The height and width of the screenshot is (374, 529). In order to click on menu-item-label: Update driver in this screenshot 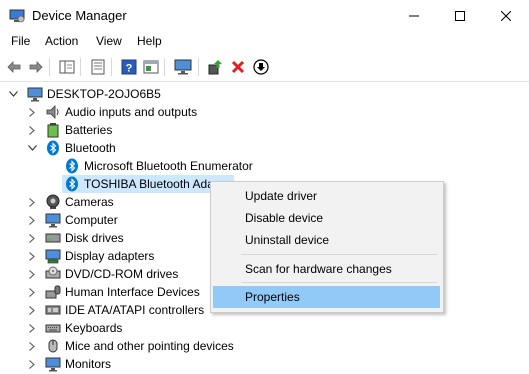, I will do `click(281, 196)`.